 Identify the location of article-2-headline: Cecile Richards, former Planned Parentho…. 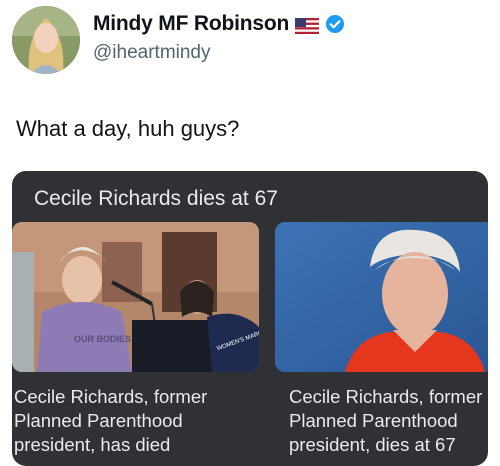
(388, 421).